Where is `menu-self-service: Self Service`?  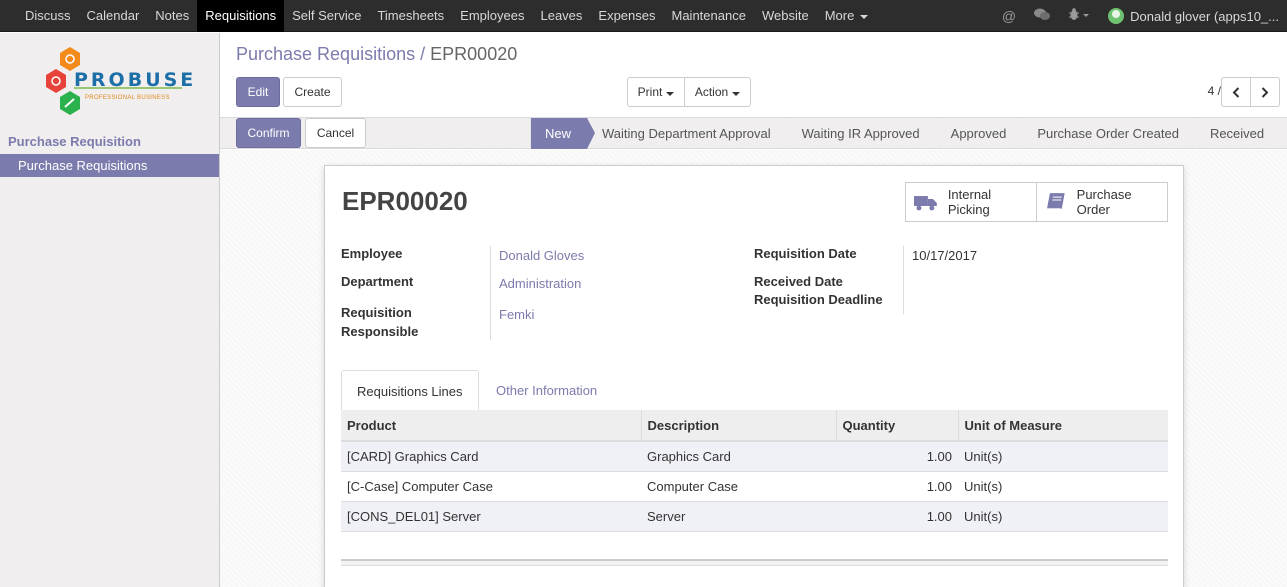 menu-self-service: Self Service is located at coordinates (326, 16).